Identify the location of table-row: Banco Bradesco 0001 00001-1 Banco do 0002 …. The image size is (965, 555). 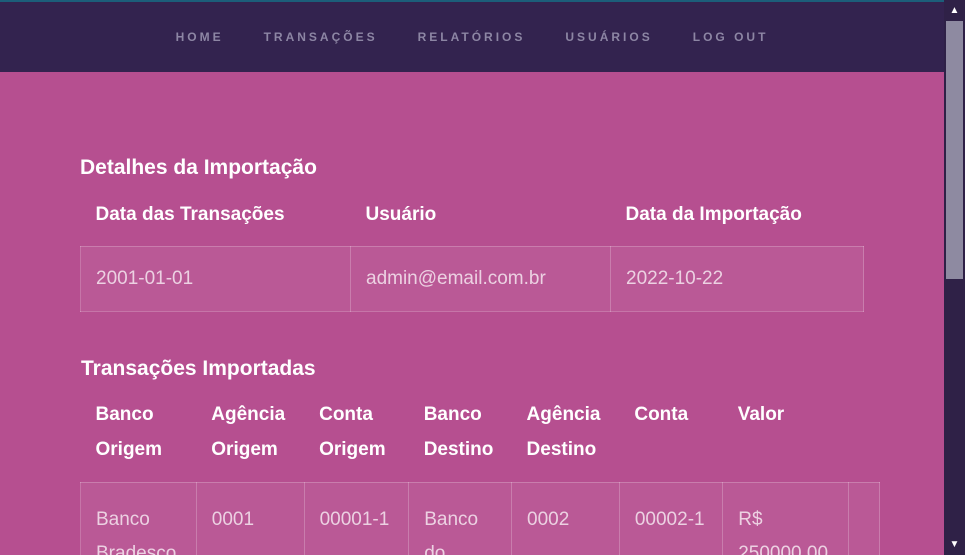
(480, 518).